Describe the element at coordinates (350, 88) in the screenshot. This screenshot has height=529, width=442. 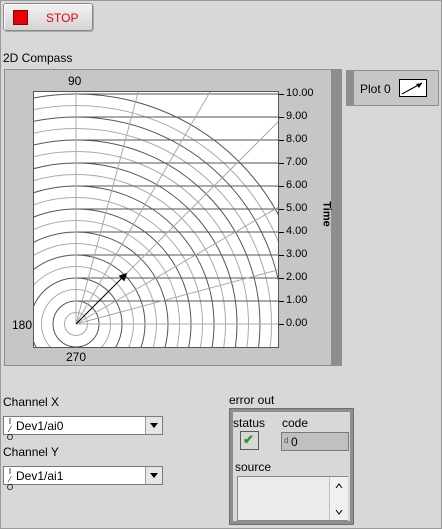
I see `plot-legend-shadow` at that location.